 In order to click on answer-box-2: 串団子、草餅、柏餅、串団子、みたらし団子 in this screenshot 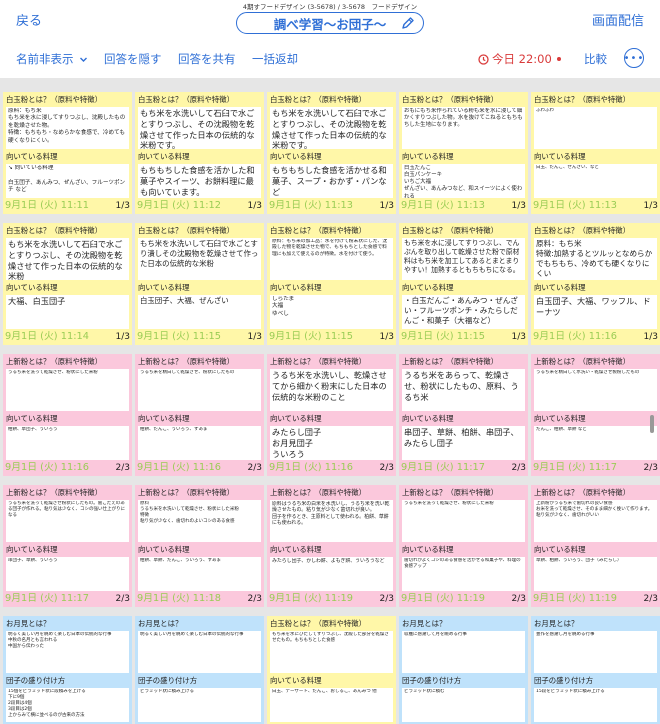, I will do `click(463, 443)`.